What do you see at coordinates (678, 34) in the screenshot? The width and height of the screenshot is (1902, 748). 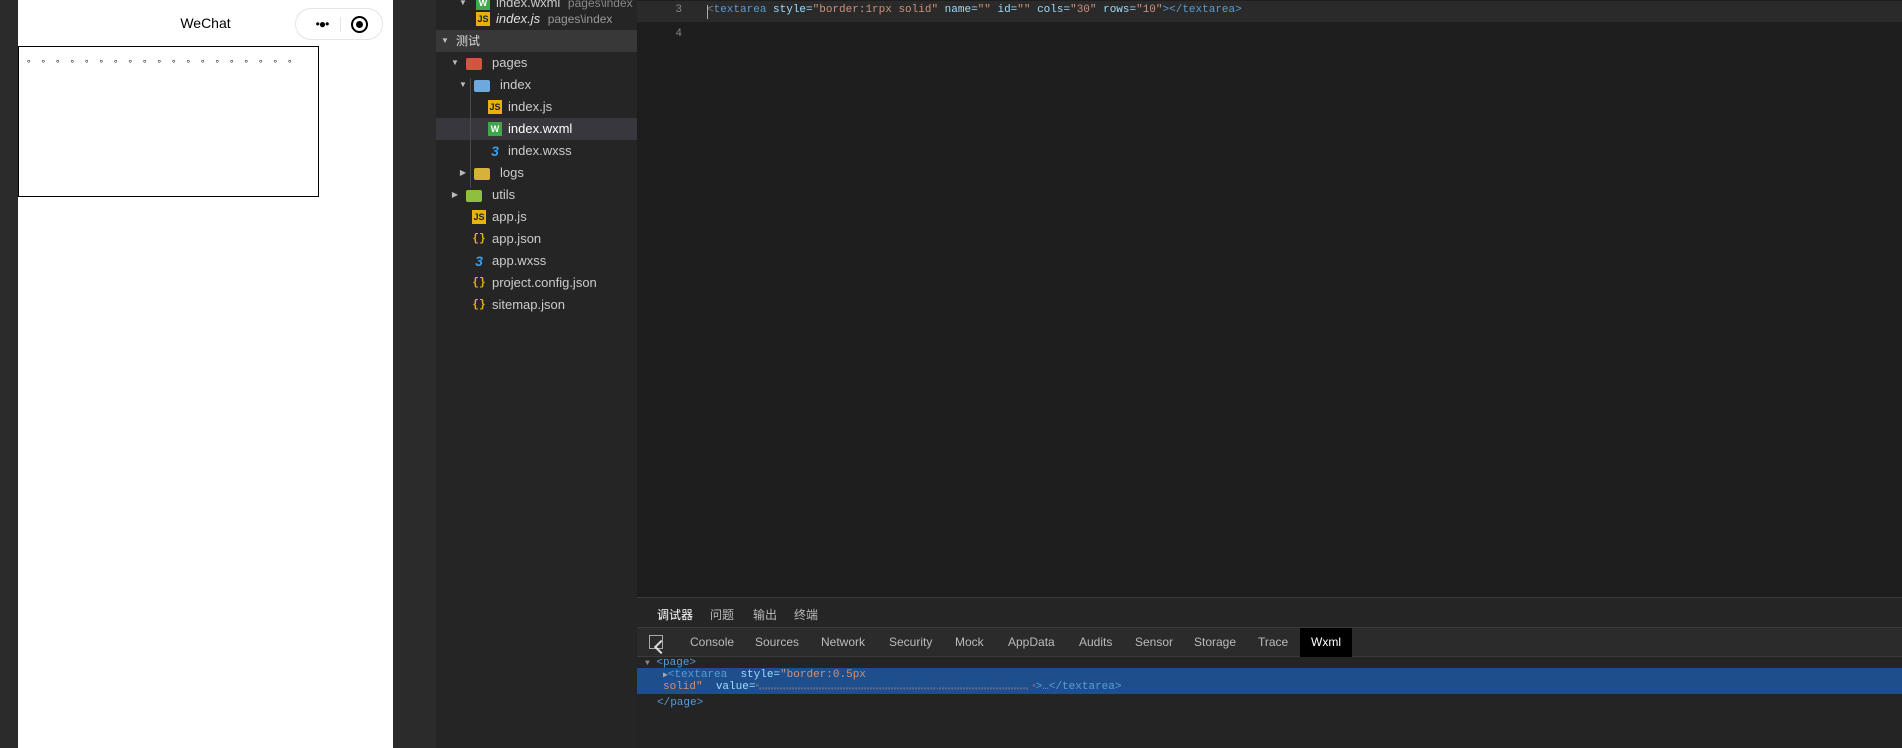 I see `line-number: 4` at bounding box center [678, 34].